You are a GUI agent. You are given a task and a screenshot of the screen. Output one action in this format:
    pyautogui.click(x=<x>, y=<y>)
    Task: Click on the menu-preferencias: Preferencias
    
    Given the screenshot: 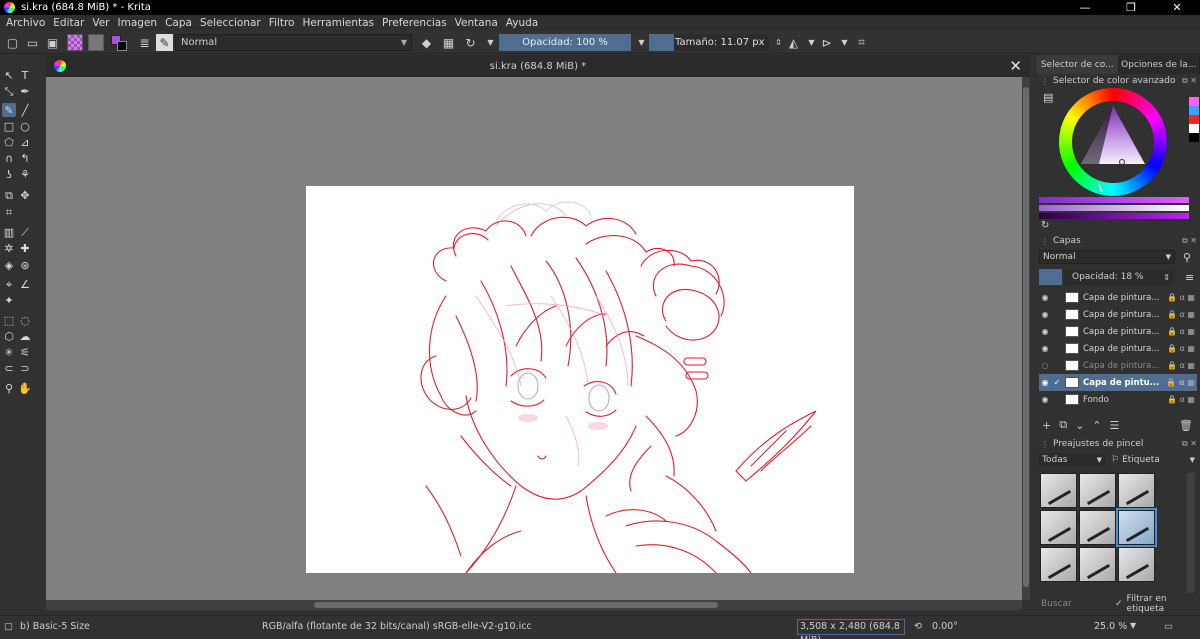 What is the action you would take?
    pyautogui.click(x=414, y=23)
    